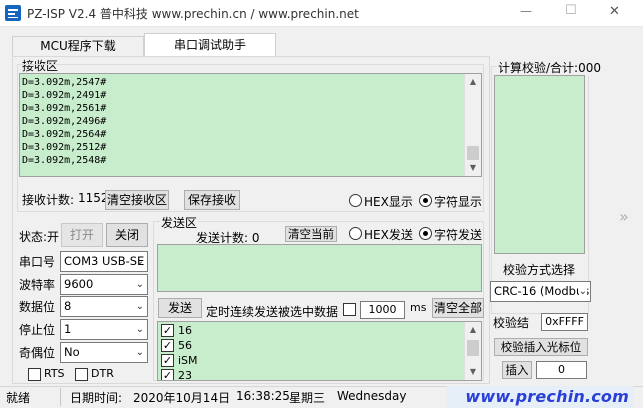 This screenshot has width=643, height=408. I want to click on stopbits-select: 1 ⌄, so click(104, 329).